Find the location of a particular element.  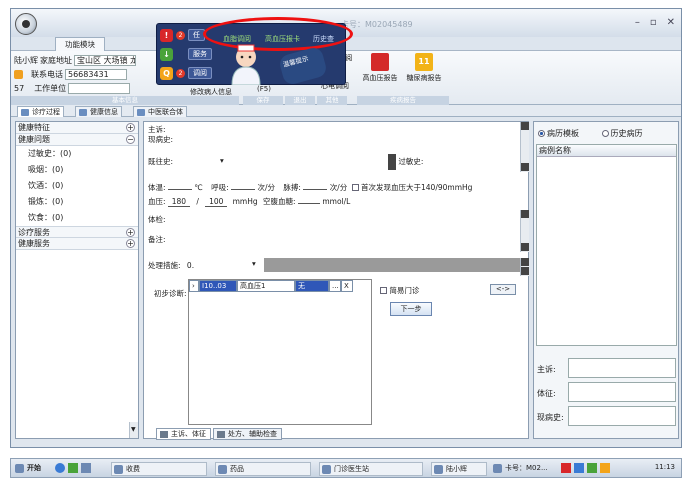

complaint-preview is located at coordinates (622, 368).